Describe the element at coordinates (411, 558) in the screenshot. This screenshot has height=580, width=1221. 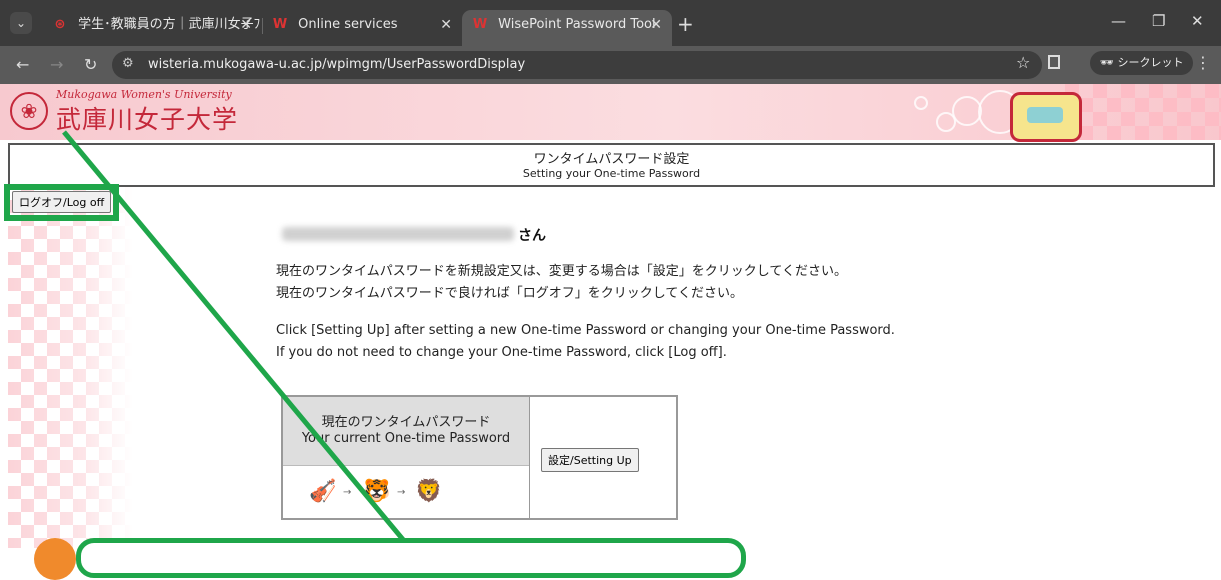
I see `callout-box` at that location.